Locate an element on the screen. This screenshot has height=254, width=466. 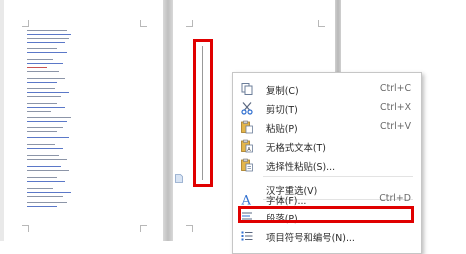
copy-icon is located at coordinates (247, 89).